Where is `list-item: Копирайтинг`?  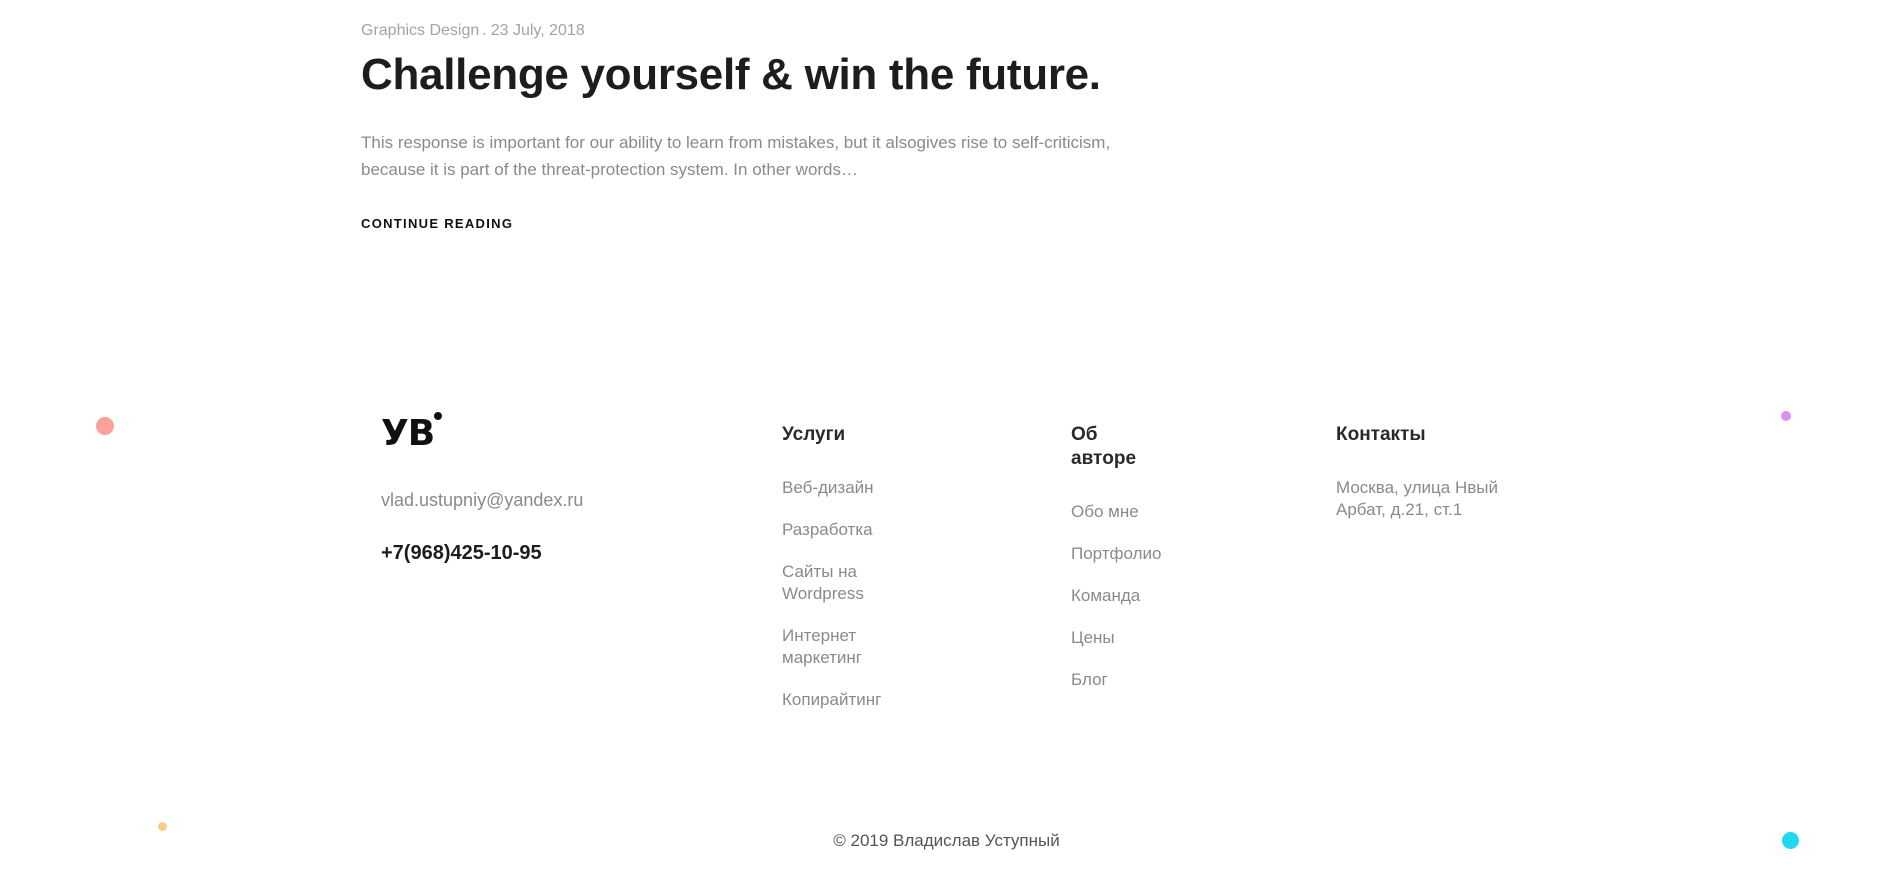
list-item: Копирайтинг is located at coordinates (857, 700).